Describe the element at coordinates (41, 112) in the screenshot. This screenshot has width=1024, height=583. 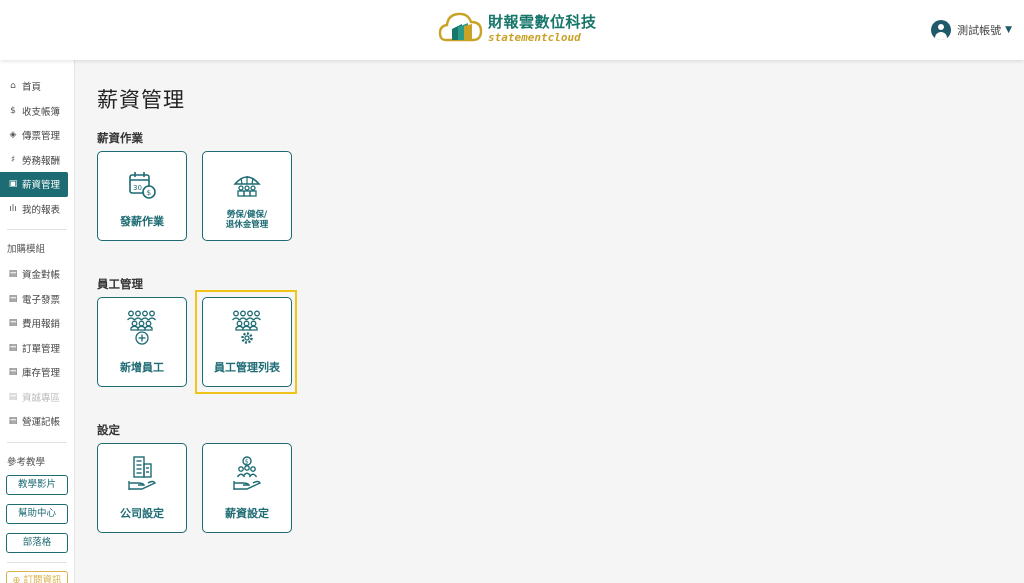
I see `sidebar-item-label: 收支帳簿` at that location.